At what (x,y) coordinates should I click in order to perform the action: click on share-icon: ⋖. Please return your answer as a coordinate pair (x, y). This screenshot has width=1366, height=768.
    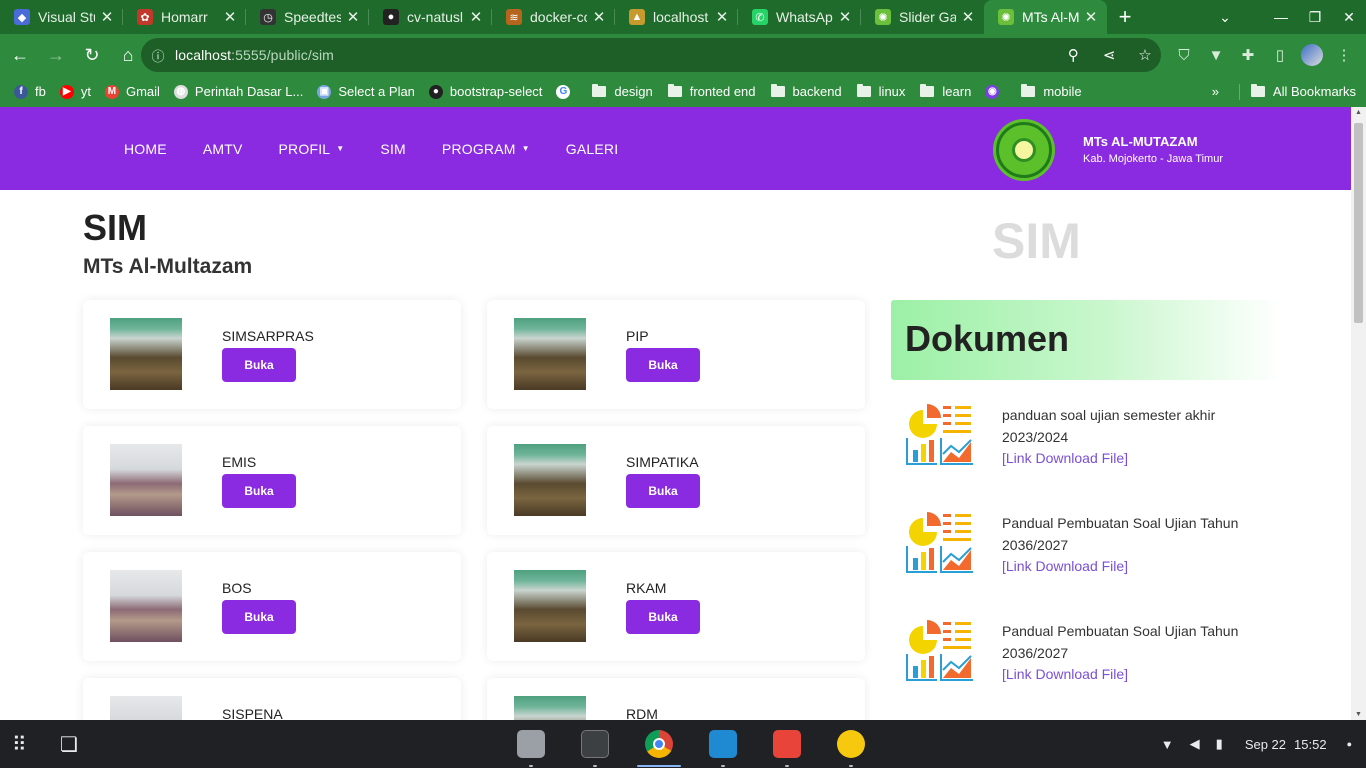
    Looking at the image, I should click on (1109, 55).